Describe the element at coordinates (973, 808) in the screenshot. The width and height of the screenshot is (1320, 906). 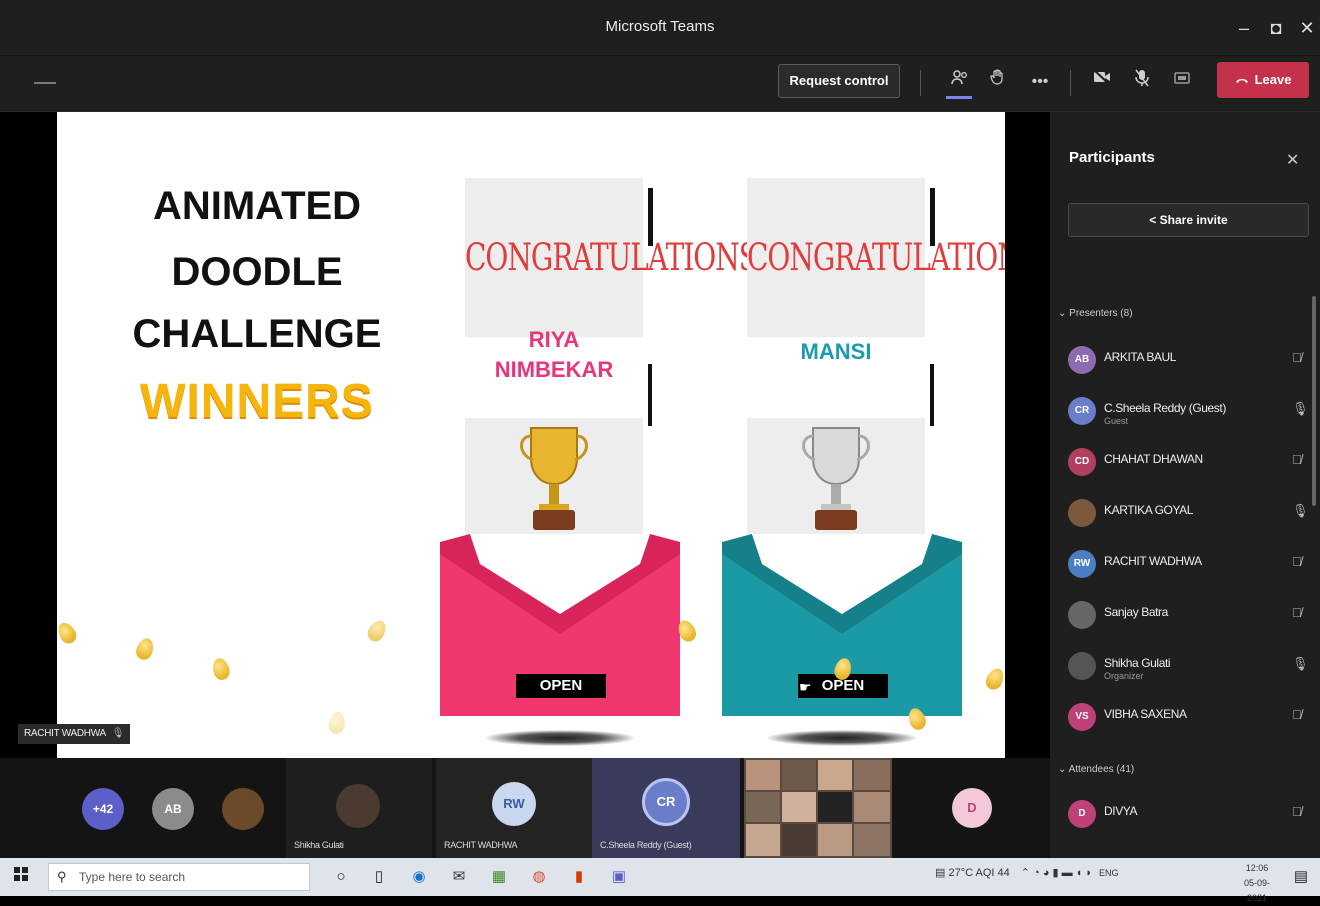
I see `video-tile: D` at that location.